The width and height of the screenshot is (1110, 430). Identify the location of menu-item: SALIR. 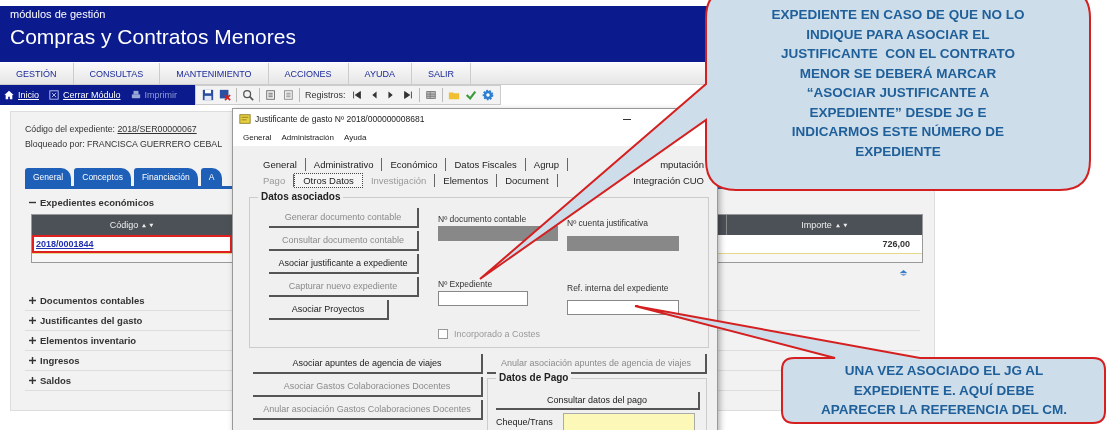
(441, 73).